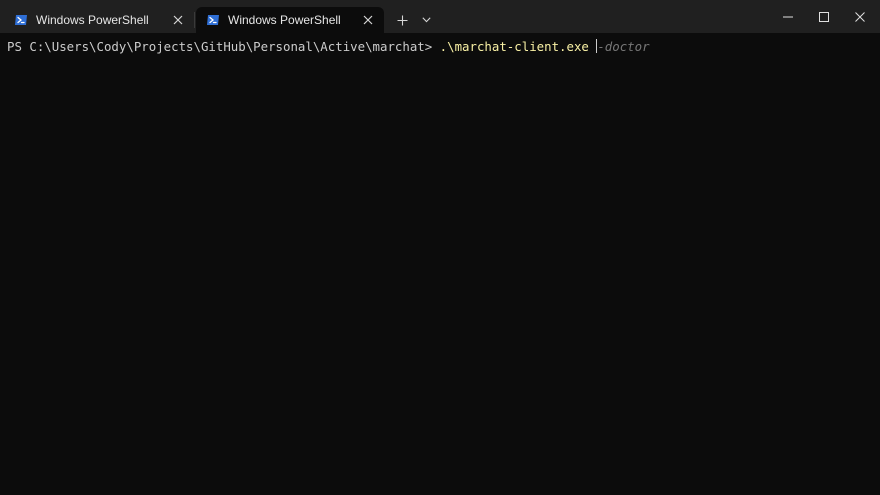 The image size is (880, 495). I want to click on maximize-icon, so click(824, 16).